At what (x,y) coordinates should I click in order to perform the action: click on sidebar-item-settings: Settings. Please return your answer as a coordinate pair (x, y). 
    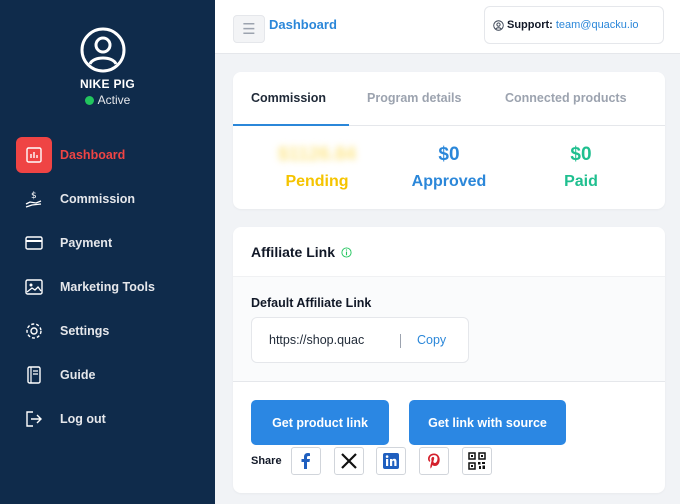
    Looking at the image, I should click on (111, 331).